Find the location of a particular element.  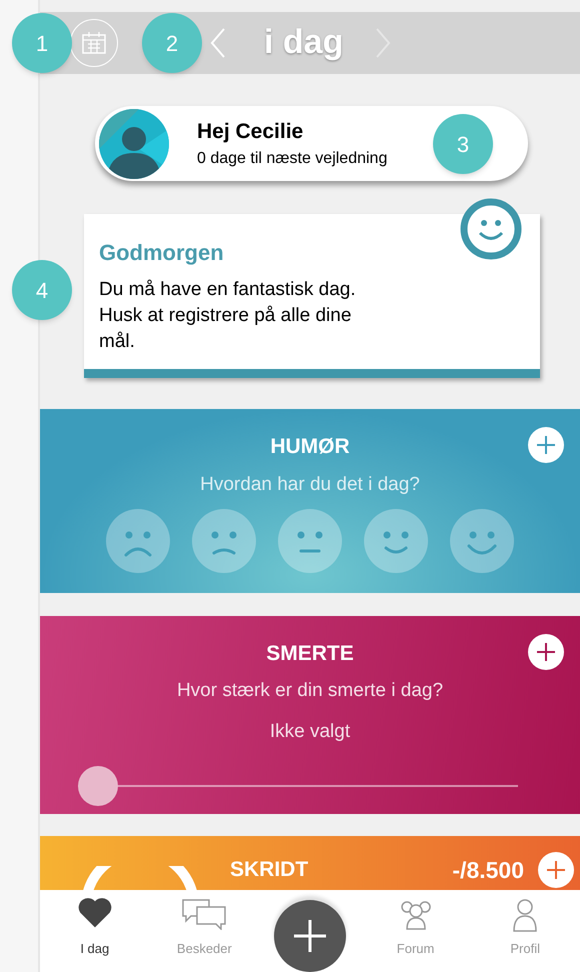

tab-bar-item: I dag is located at coordinates (94, 928).